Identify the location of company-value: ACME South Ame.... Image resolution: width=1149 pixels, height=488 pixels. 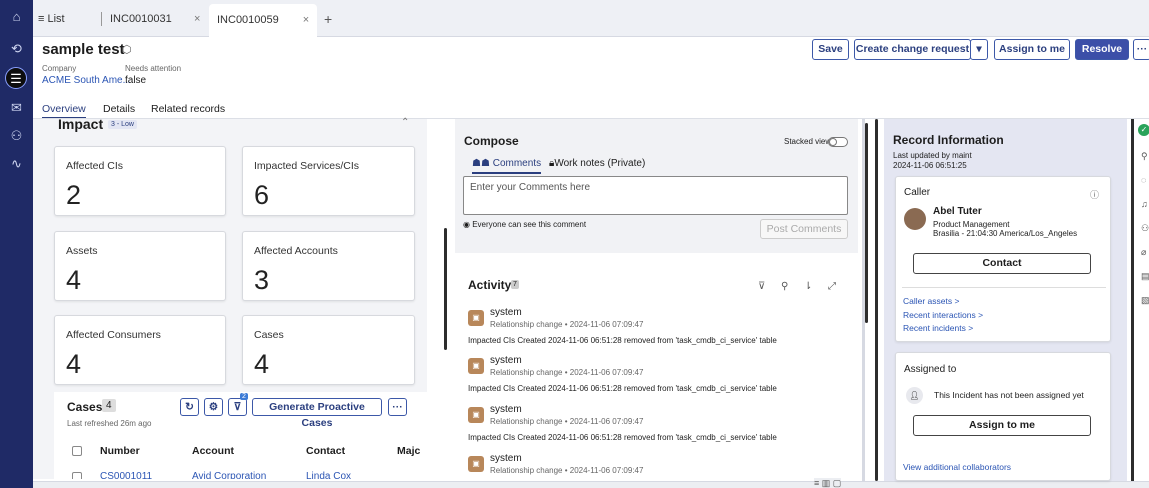
(86, 80).